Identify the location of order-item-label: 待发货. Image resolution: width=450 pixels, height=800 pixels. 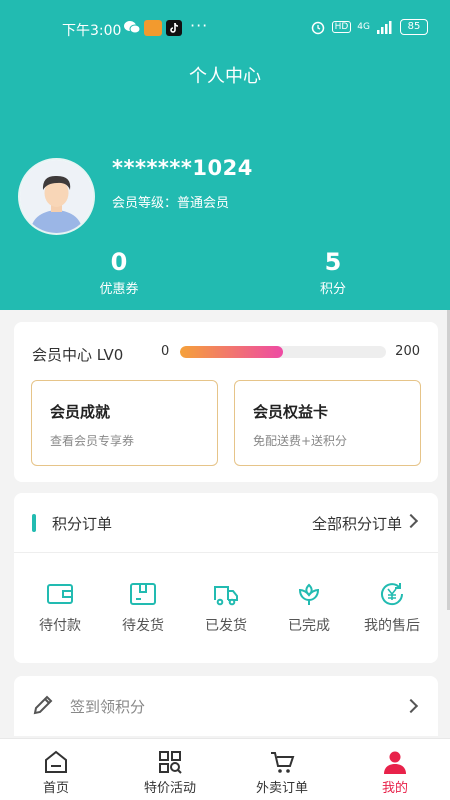
(143, 626).